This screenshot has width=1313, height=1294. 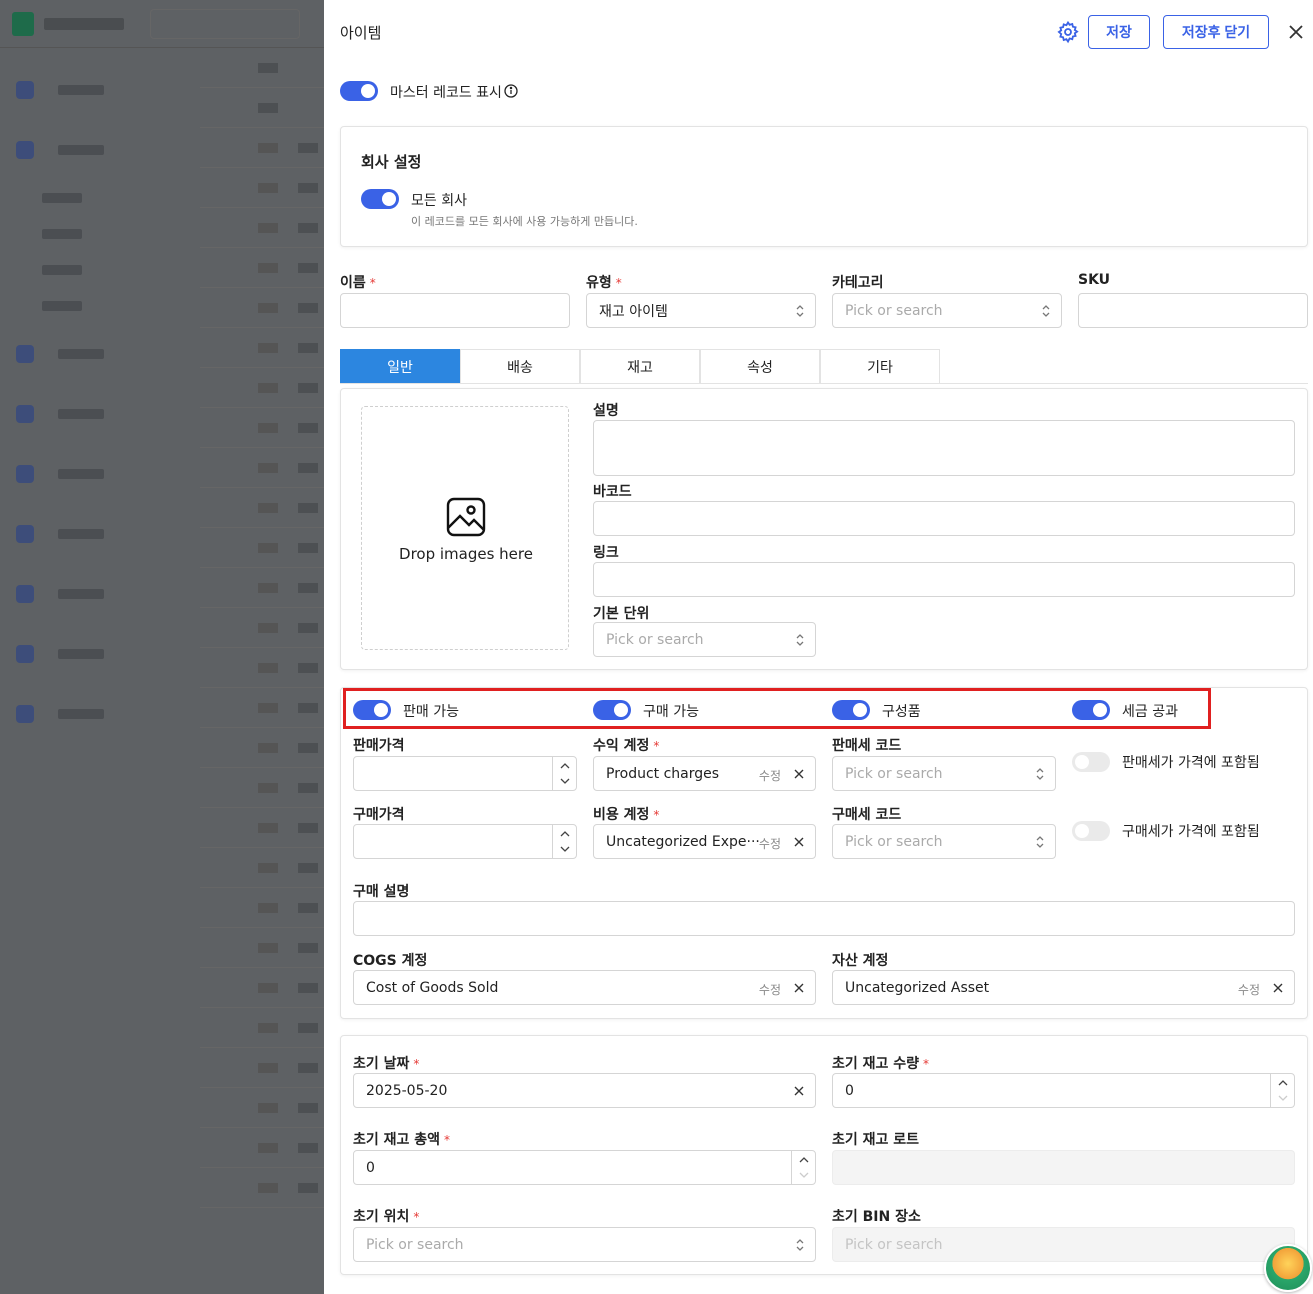 I want to click on image-dropzone: Drop images here, so click(x=465, y=528).